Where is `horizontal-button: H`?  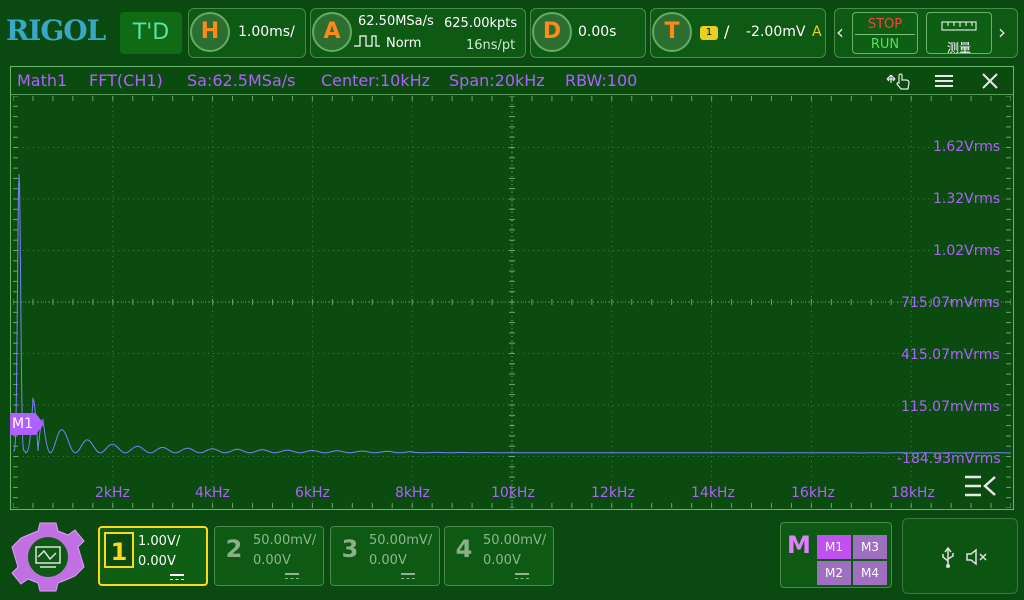
horizontal-button: H is located at coordinates (210, 32).